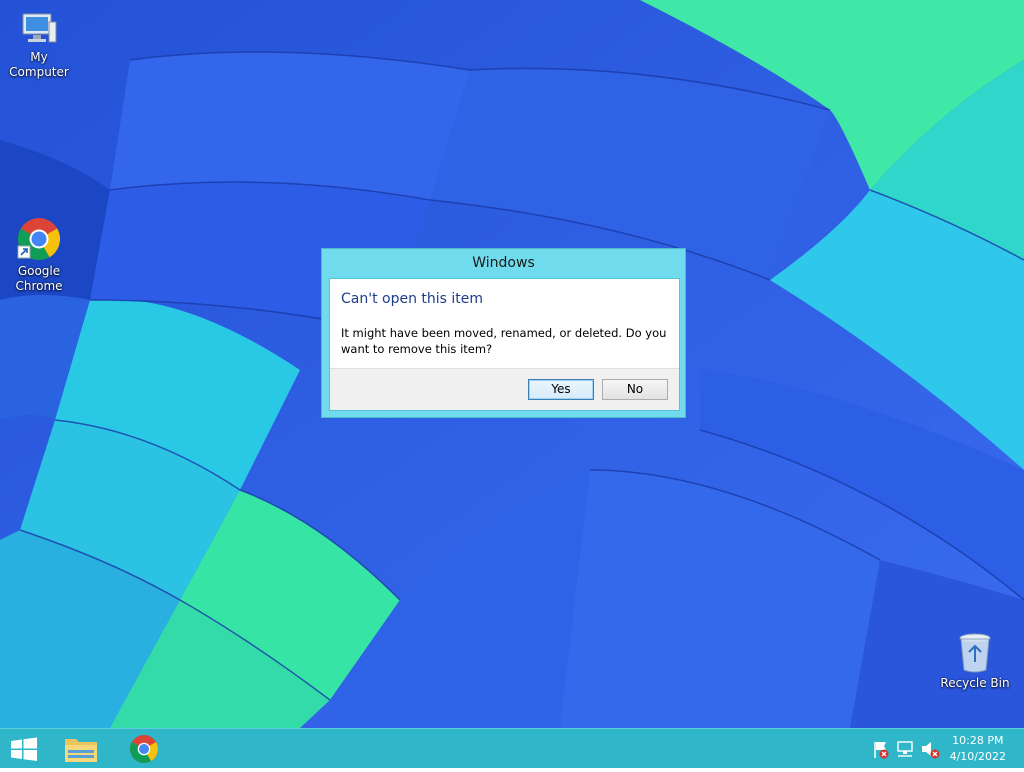  I want to click on tray-network, so click(905, 749).